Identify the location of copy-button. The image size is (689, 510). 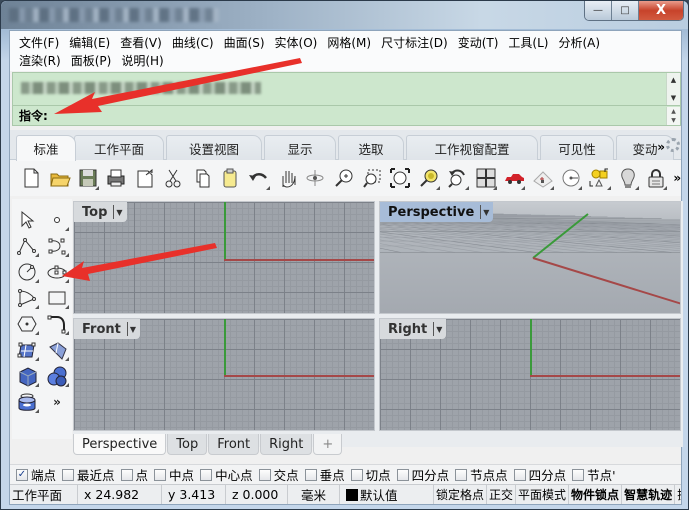
(201, 178).